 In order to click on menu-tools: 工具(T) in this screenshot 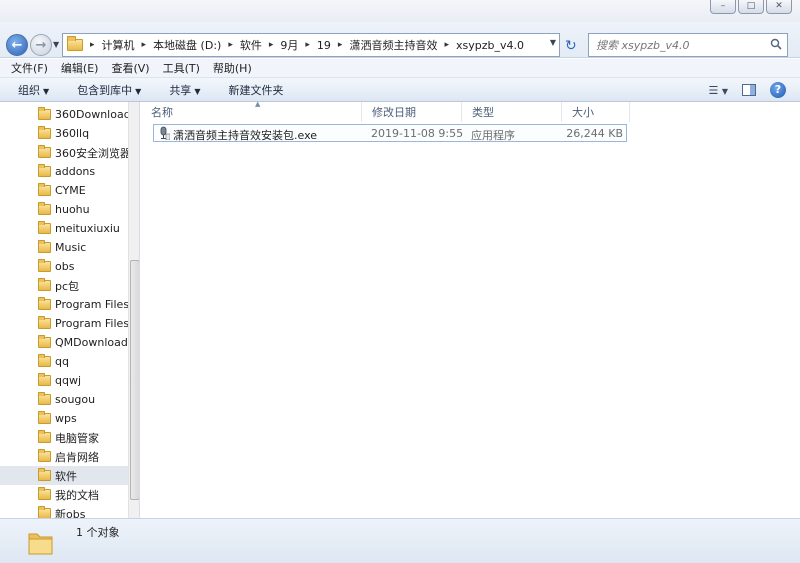, I will do `click(181, 68)`.